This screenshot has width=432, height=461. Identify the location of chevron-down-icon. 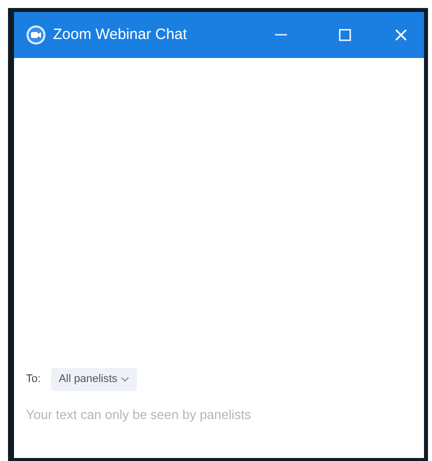
(125, 379).